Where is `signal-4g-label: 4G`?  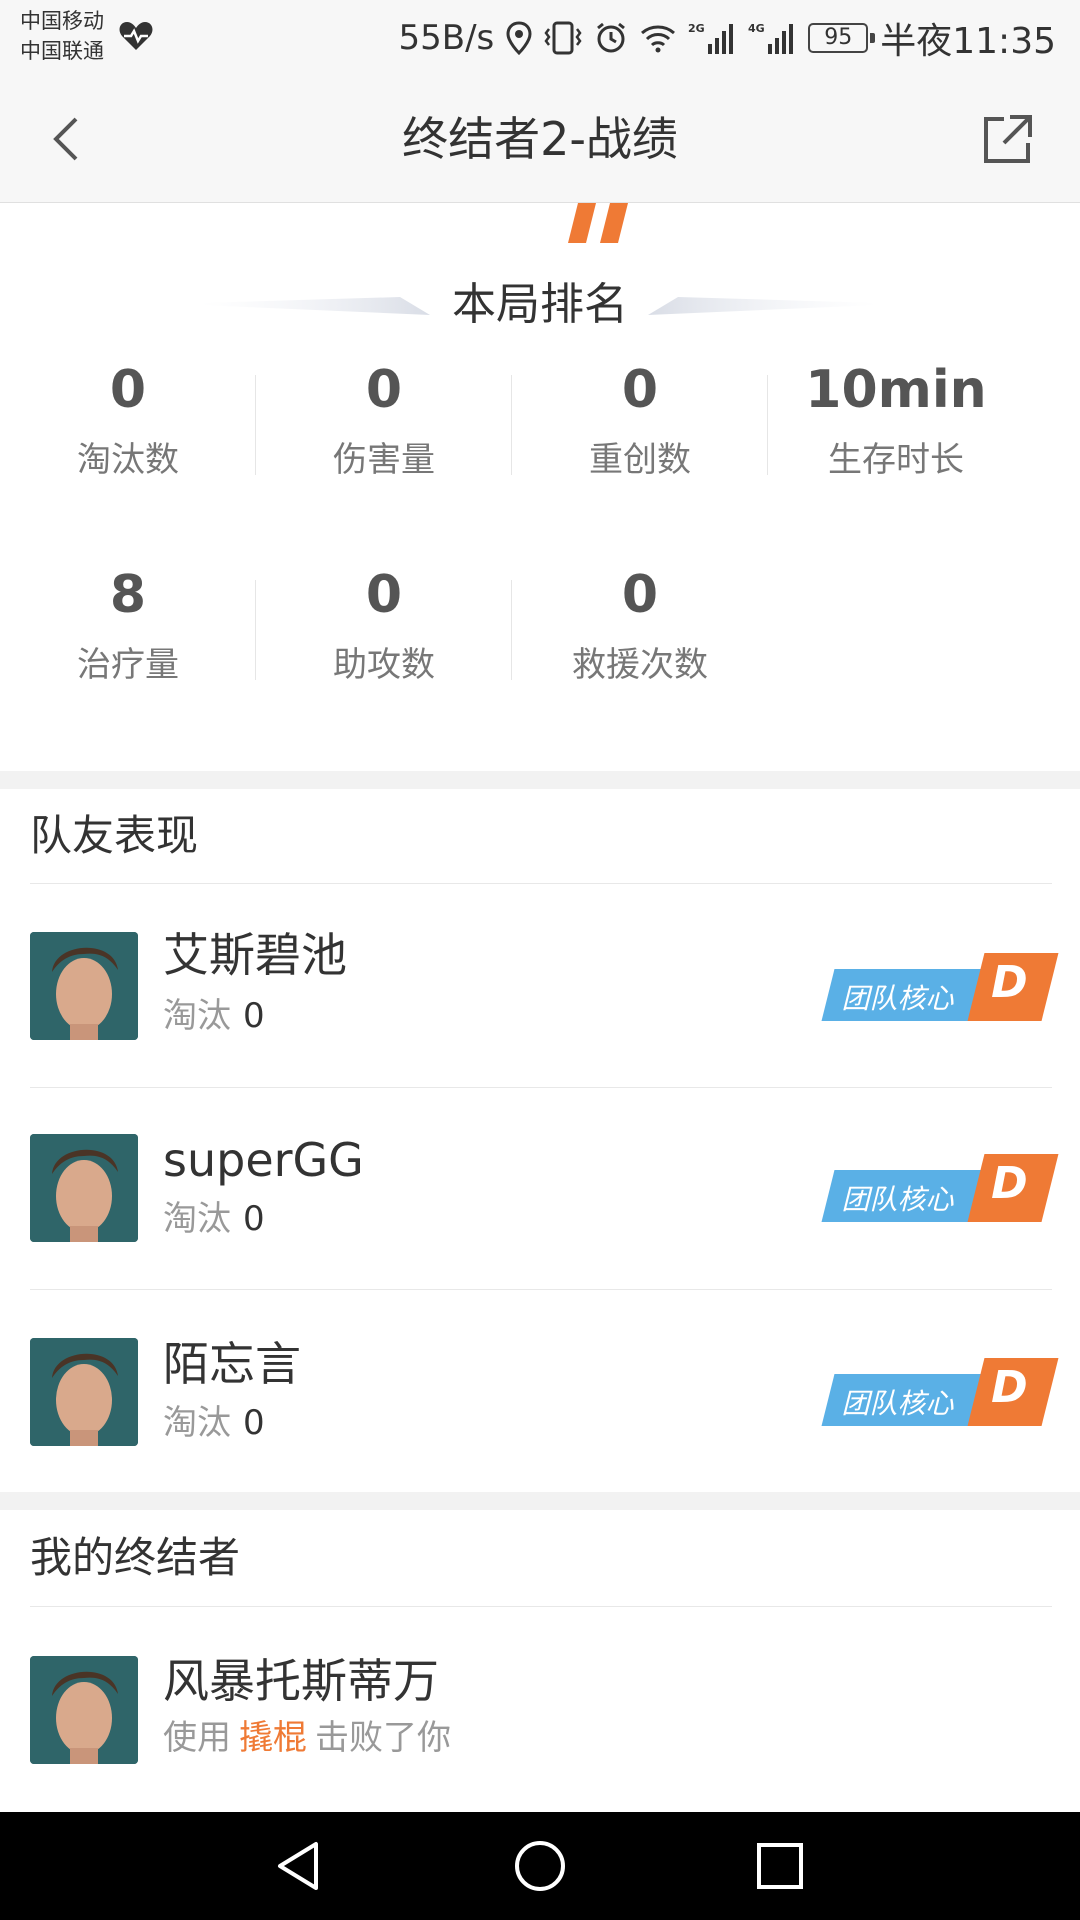 signal-4g-label: 4G is located at coordinates (756, 28).